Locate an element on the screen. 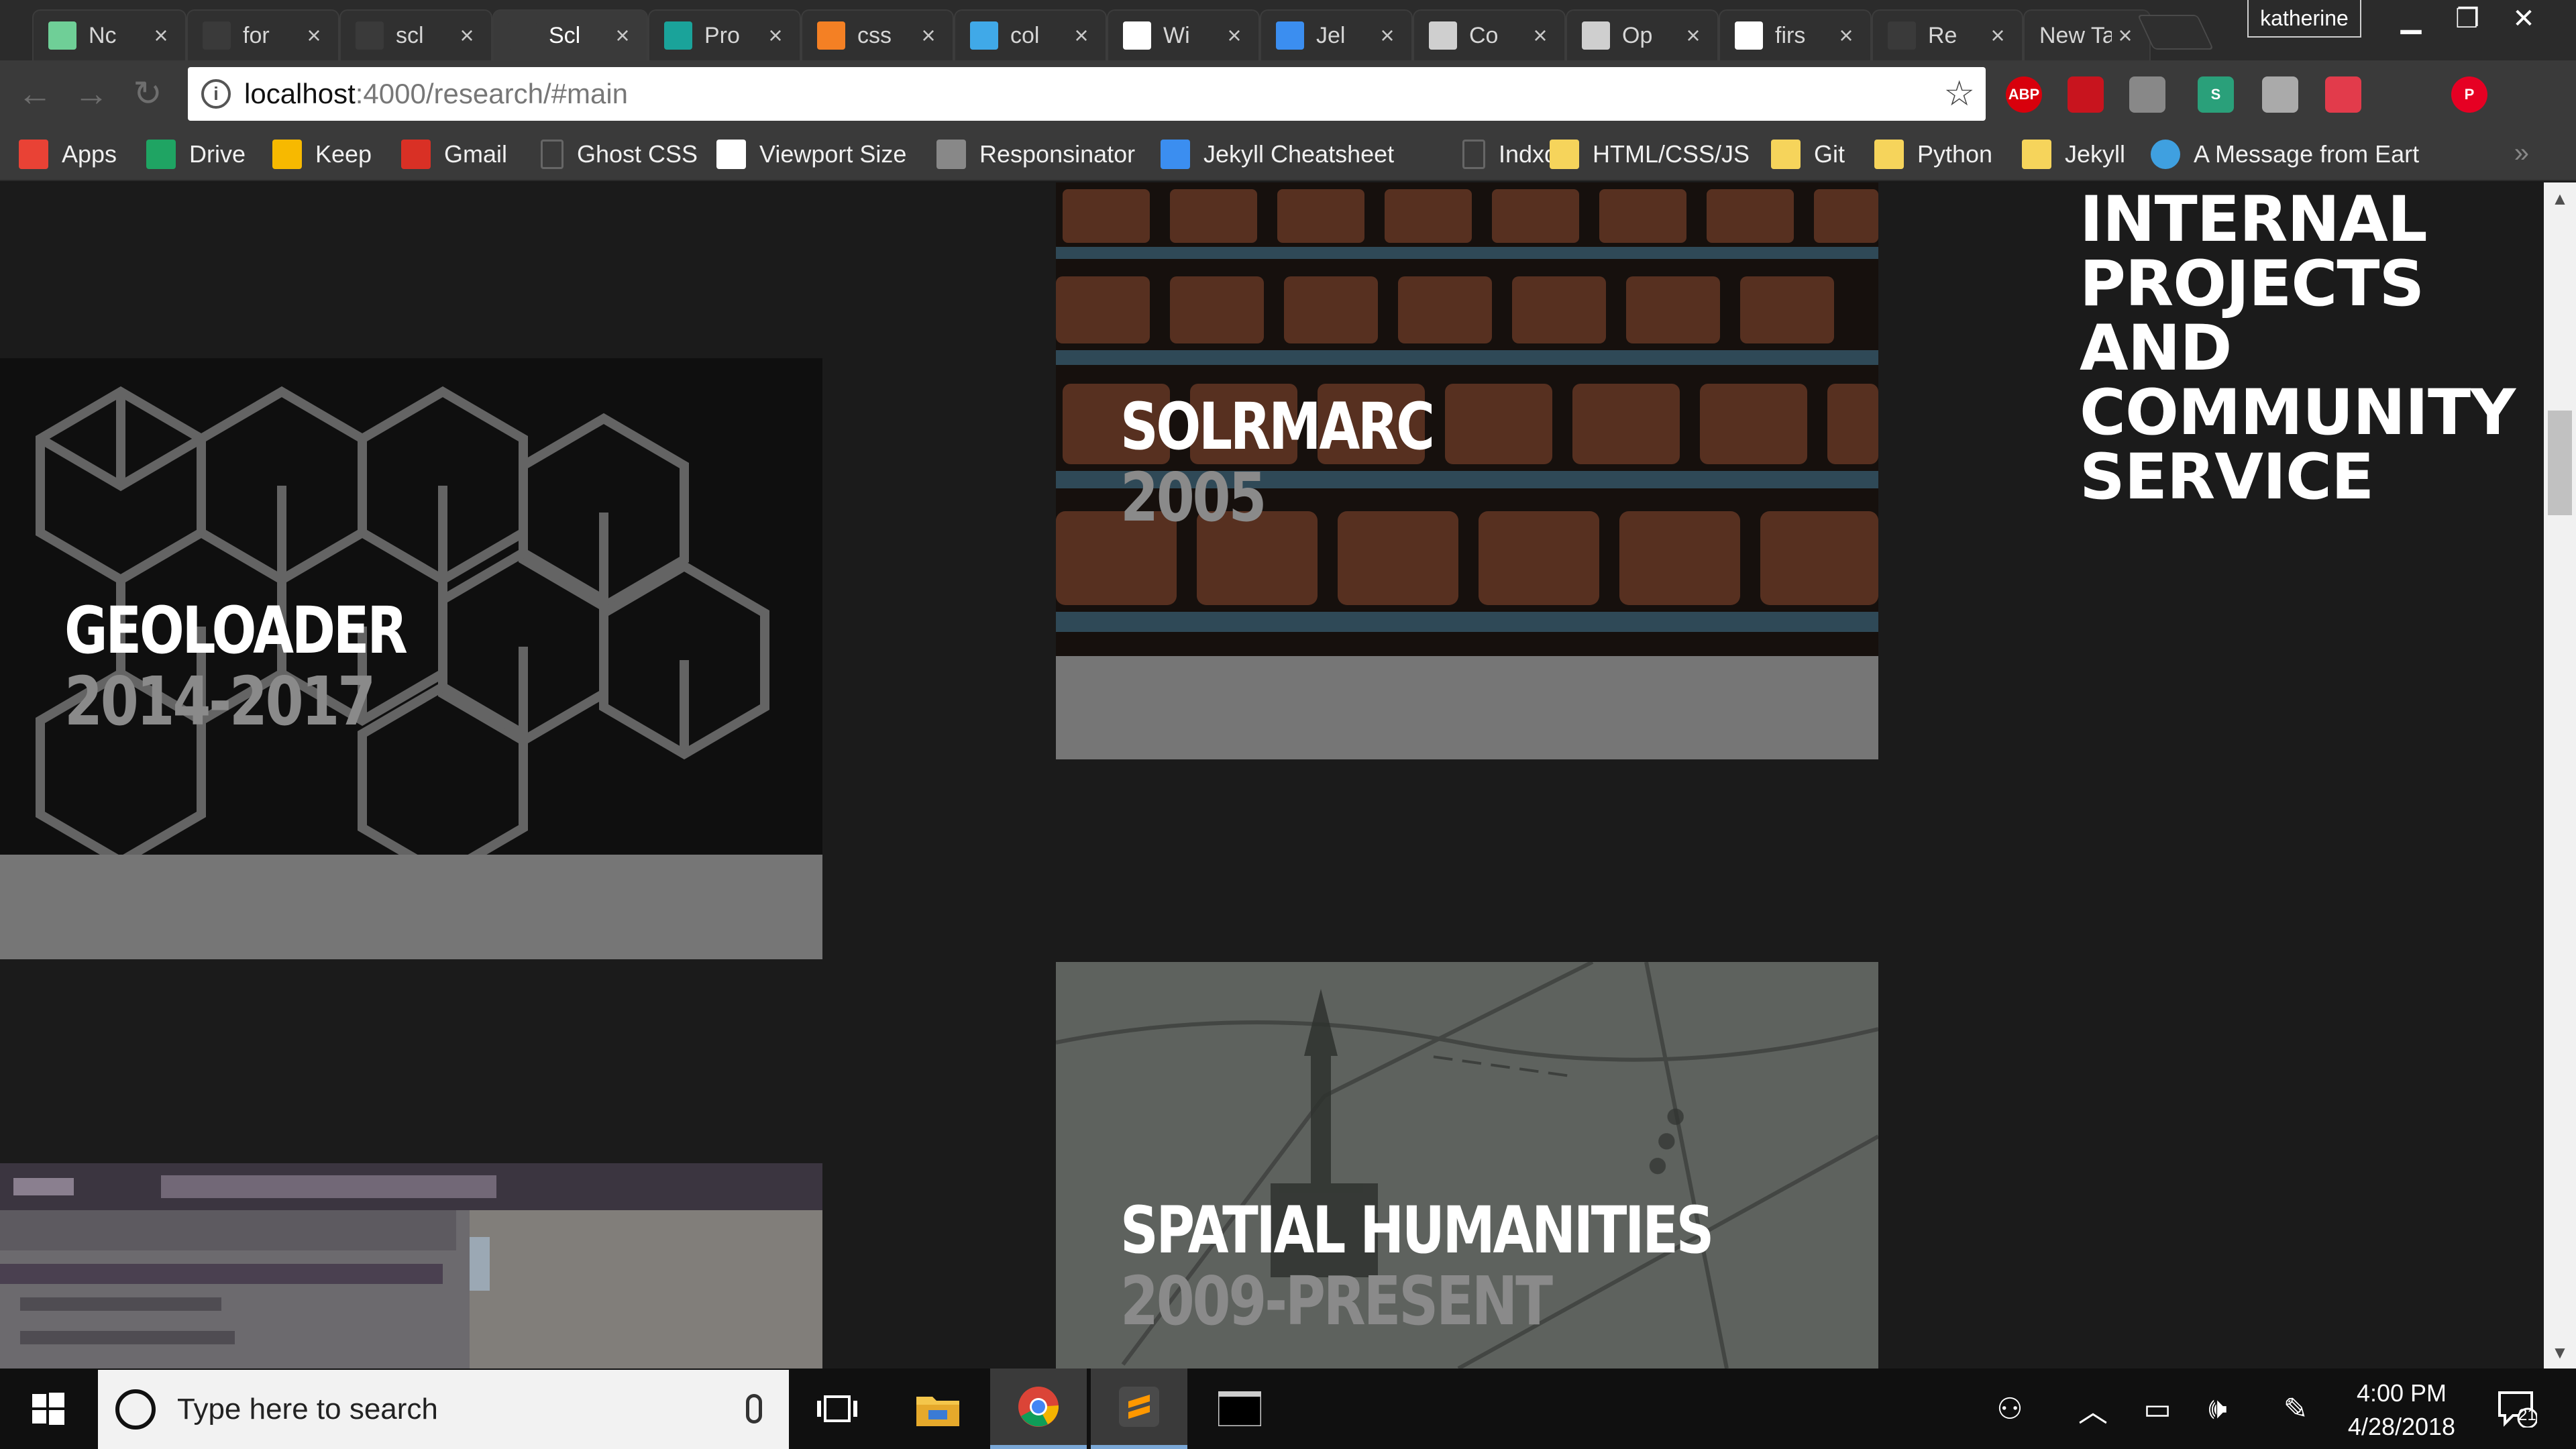 The width and height of the screenshot is (2576, 1449). show-hidden-icons-chevron-icon: ︿ is located at coordinates (2093, 1409).